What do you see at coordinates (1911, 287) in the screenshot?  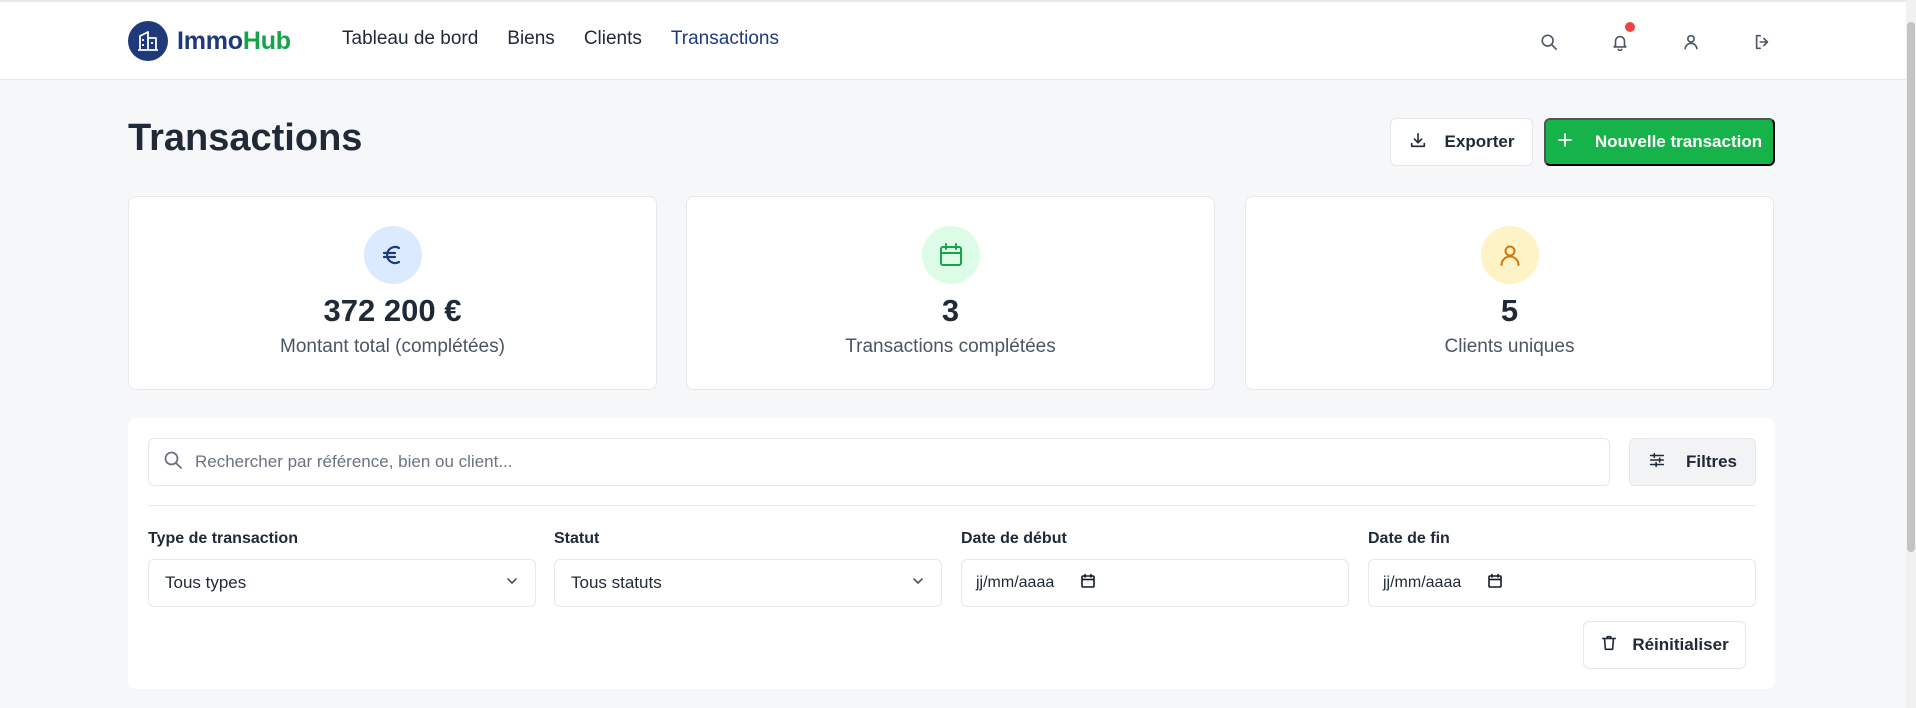 I see `scrollbar-thumb` at bounding box center [1911, 287].